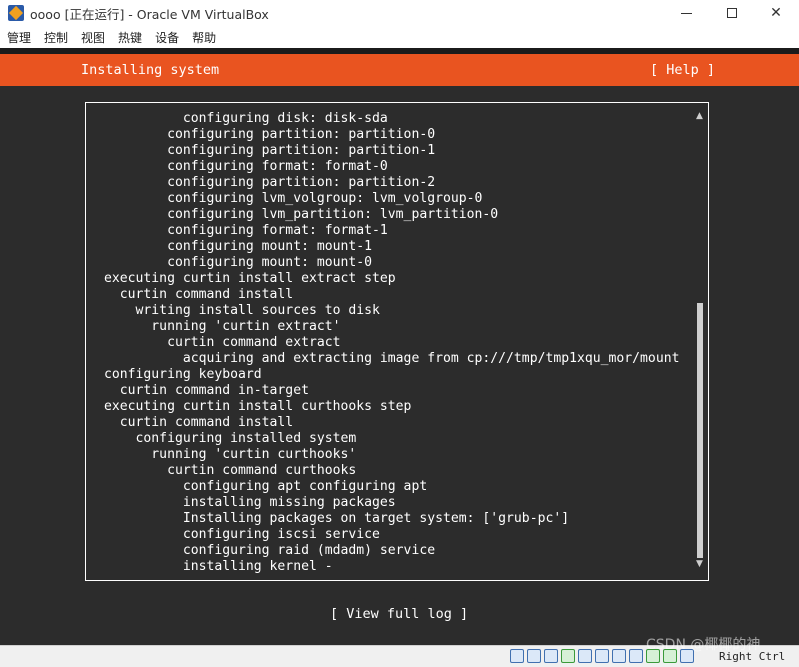 This screenshot has width=799, height=667. I want to click on close-button: ✕, so click(776, 13).